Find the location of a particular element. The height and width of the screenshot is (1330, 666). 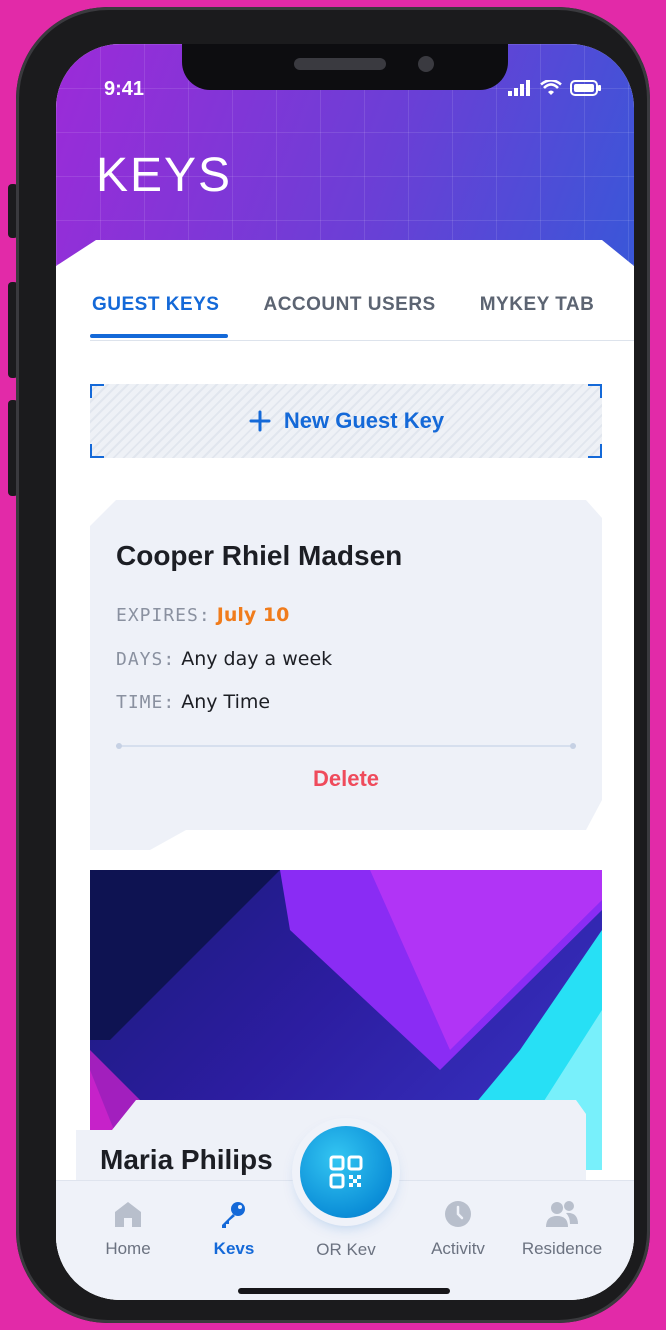

days-row: DAYS: Any day a week is located at coordinates (224, 659).